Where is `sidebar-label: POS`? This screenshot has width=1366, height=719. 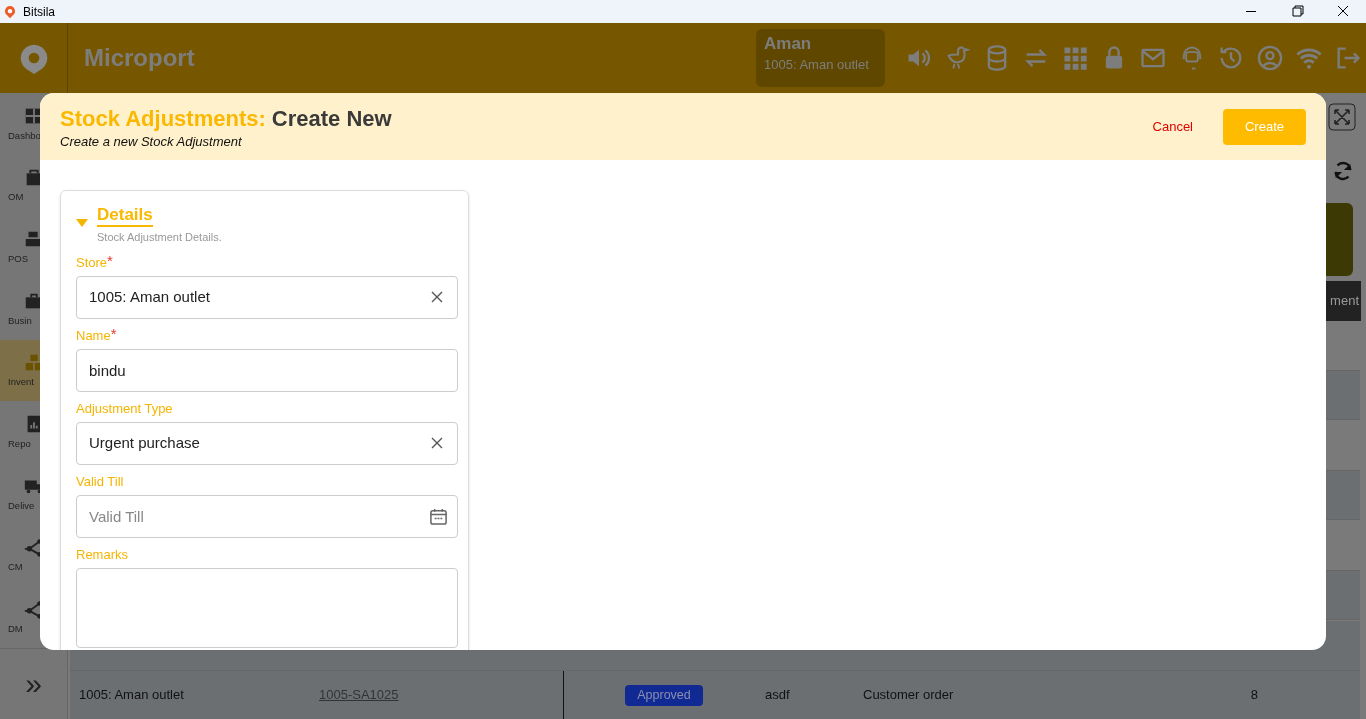 sidebar-label: POS is located at coordinates (18, 259).